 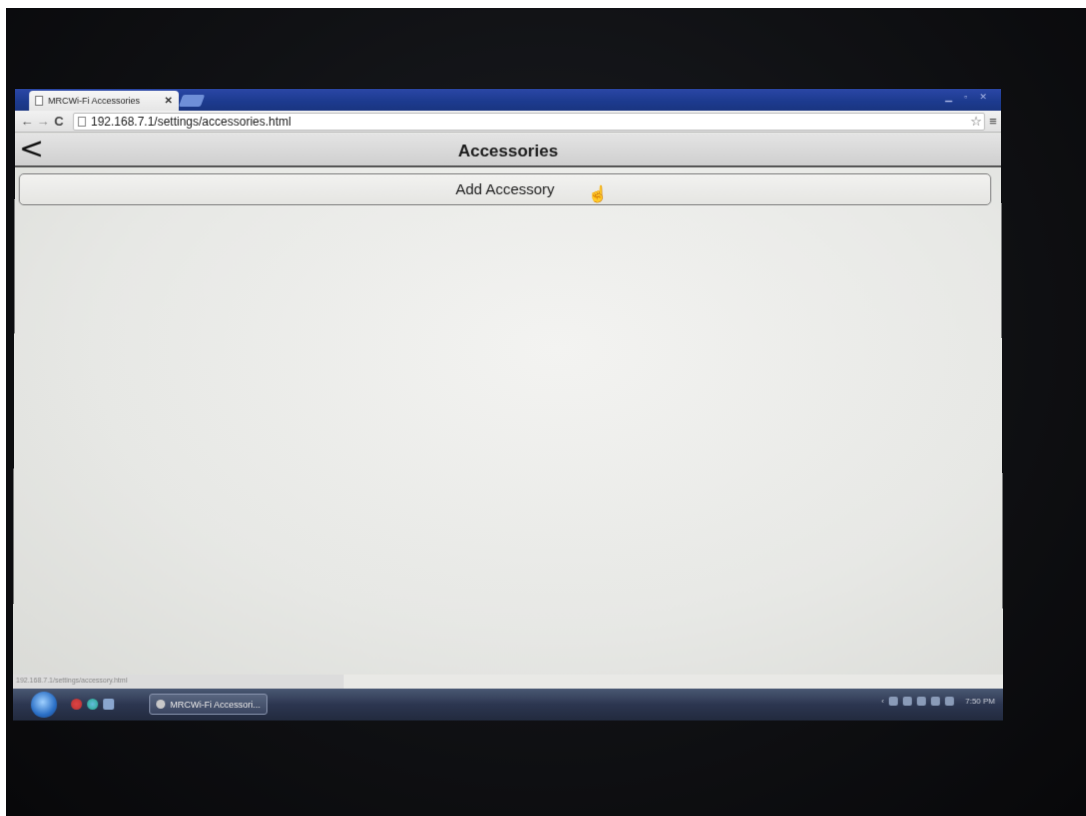 I want to click on close-window-icon: ✕, so click(x=983, y=97).